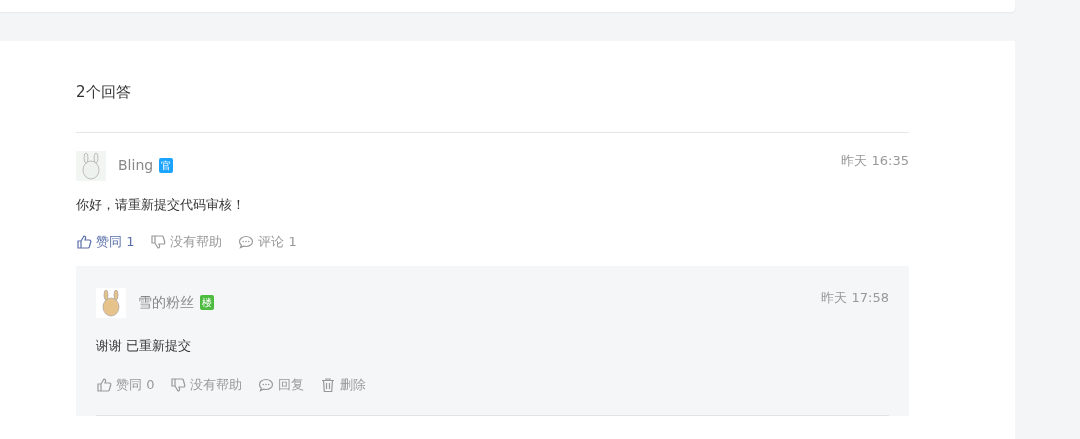  Describe the element at coordinates (875, 160) in the screenshot. I see `timestamp: 昨天 16:35` at that location.